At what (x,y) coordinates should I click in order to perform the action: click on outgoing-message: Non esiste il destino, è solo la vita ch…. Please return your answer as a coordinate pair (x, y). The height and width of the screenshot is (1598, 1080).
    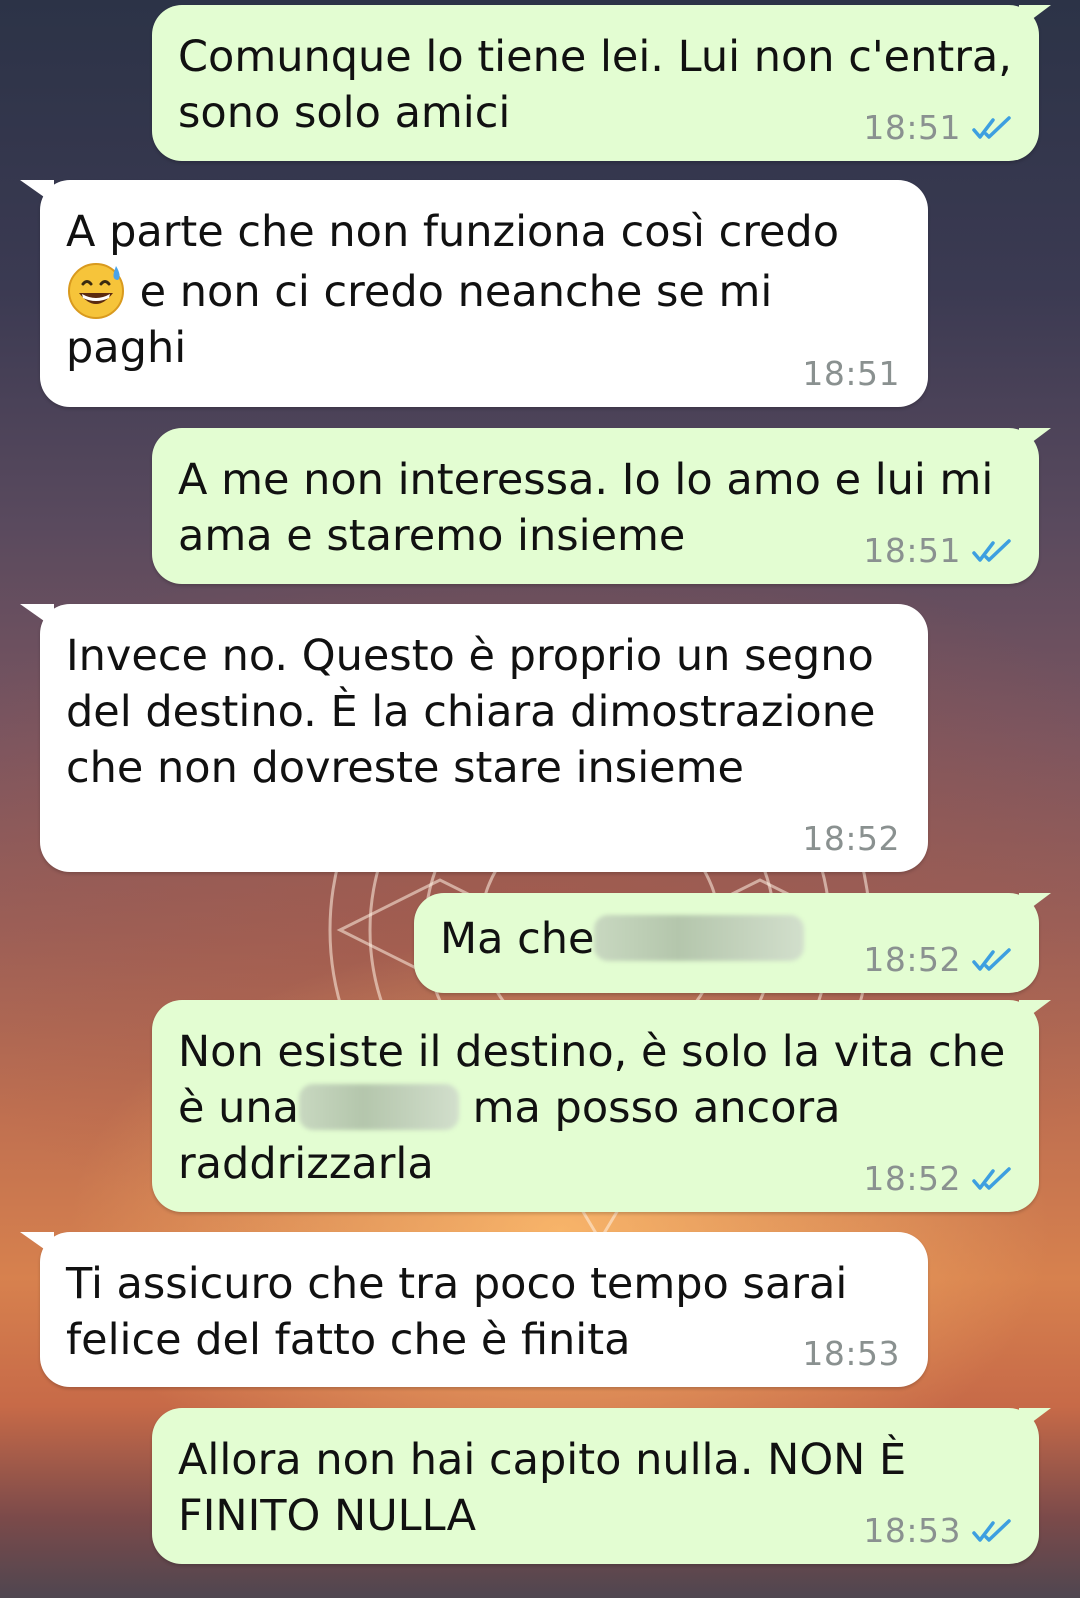
    Looking at the image, I should click on (601, 1106).